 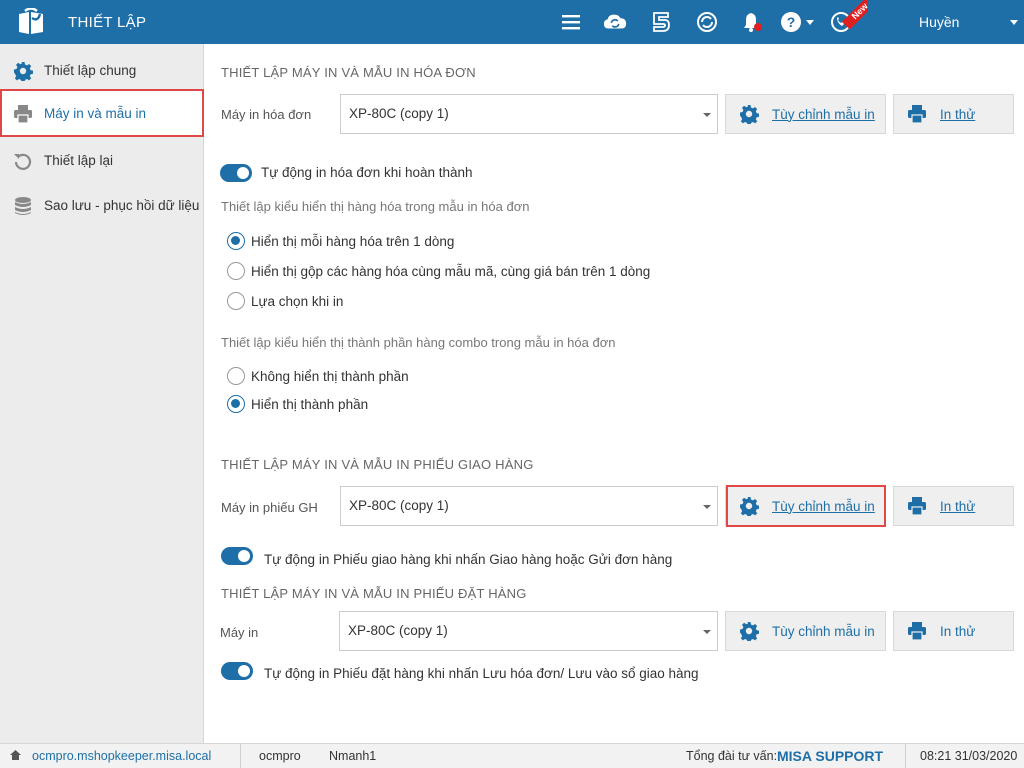 I want to click on invoice-printer-label: Máy in hóa đơn, so click(x=266, y=114).